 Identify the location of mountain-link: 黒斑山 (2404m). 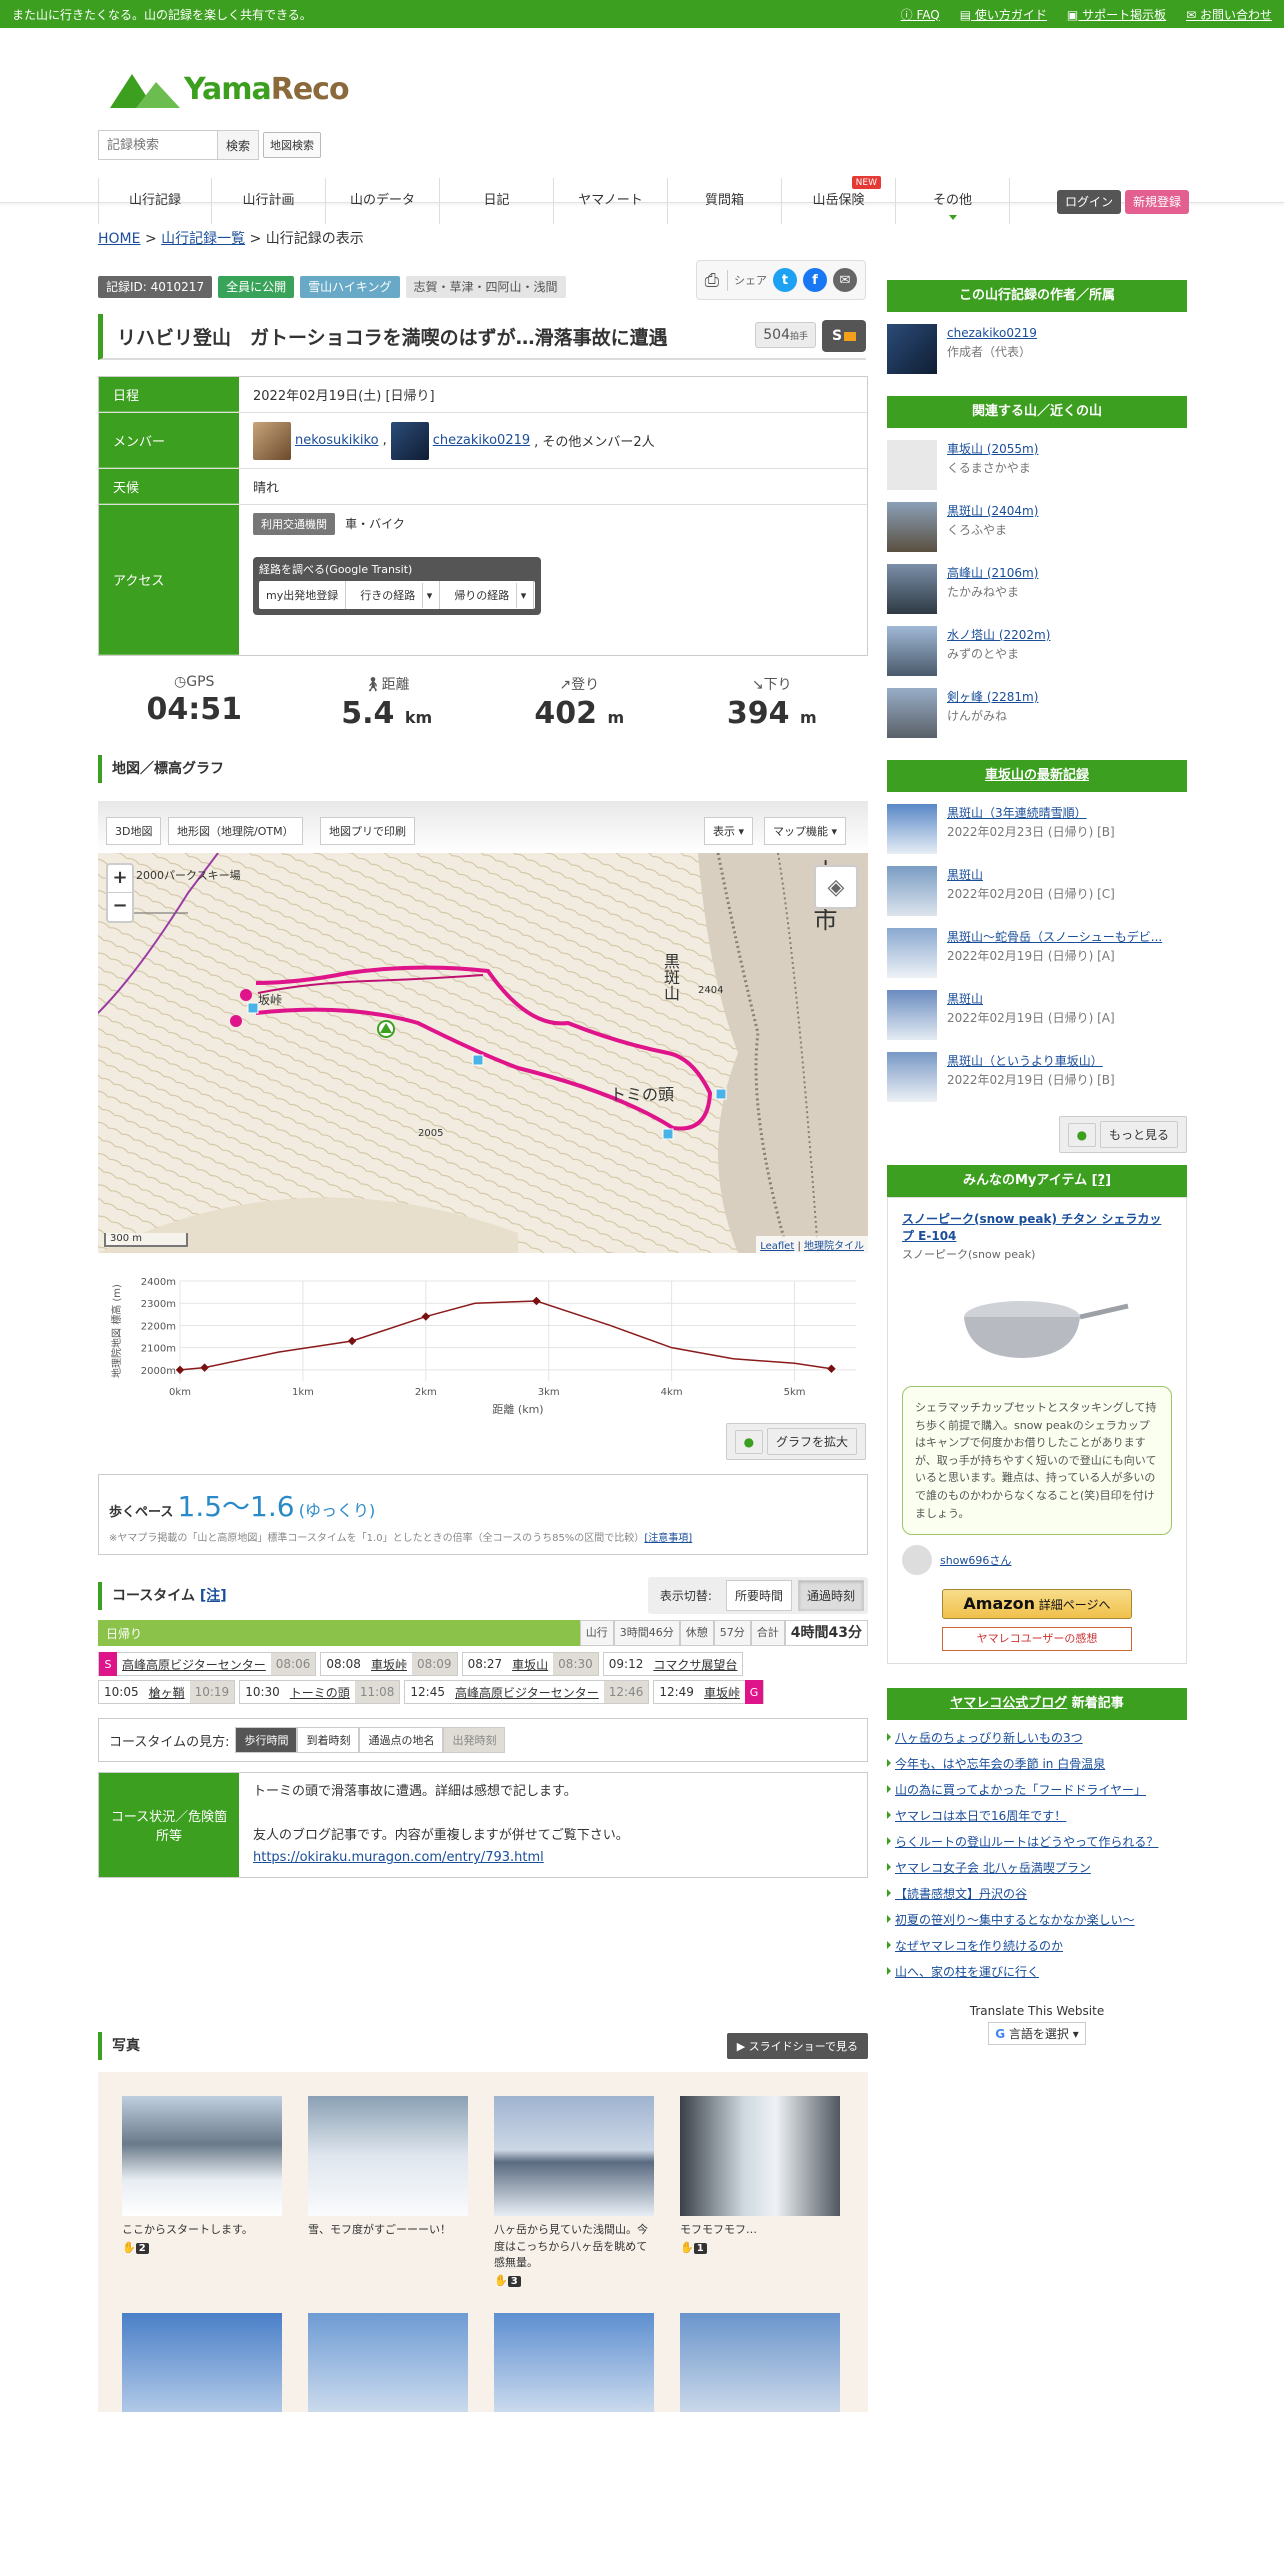
(992, 511).